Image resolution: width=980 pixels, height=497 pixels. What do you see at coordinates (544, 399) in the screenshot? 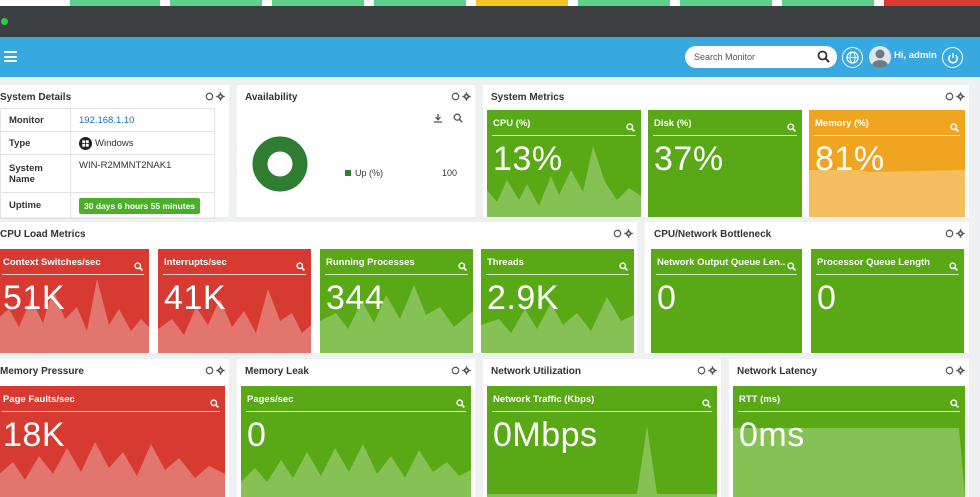
I see `tile-label: Network Traffic (Kbps)` at bounding box center [544, 399].